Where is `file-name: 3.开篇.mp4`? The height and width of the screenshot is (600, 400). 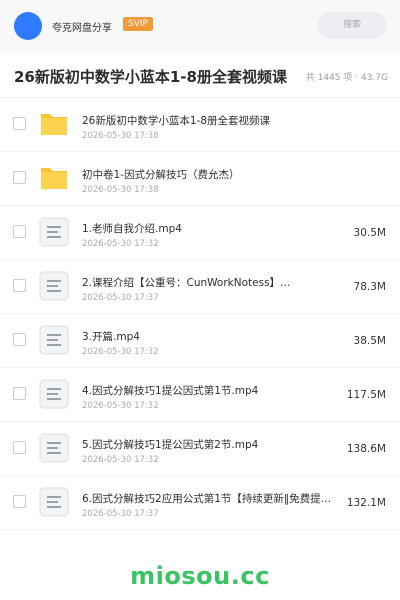
file-name: 3.开篇.mp4 is located at coordinates (111, 337).